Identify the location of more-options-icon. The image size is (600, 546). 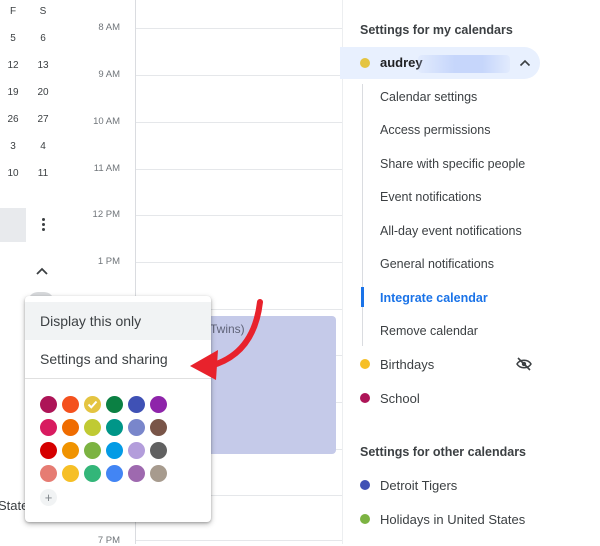
(43, 226).